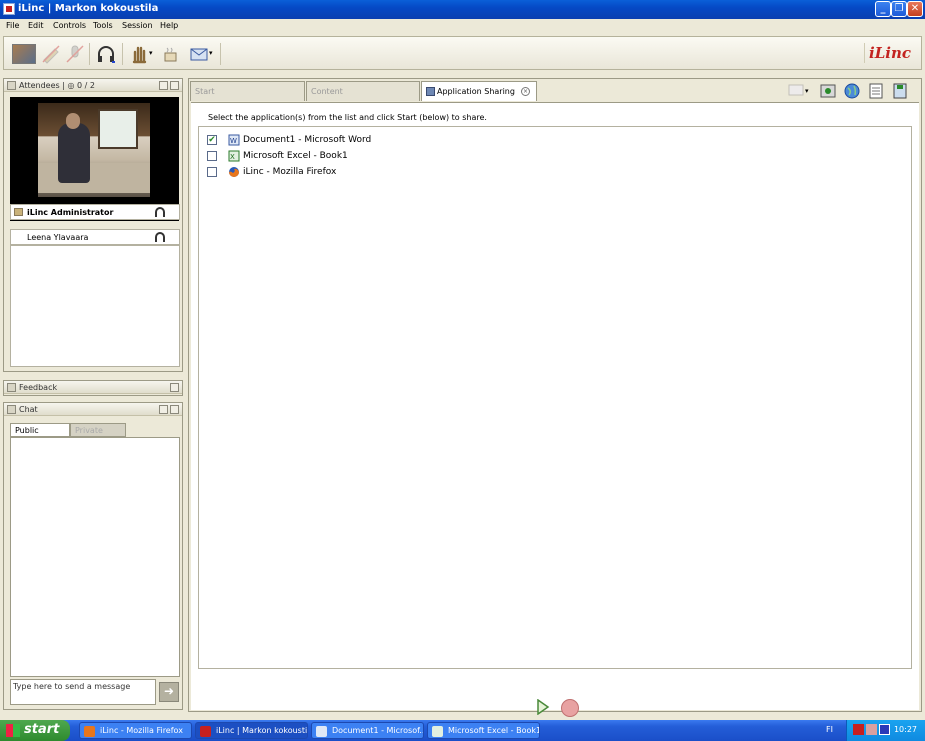  What do you see at coordinates (899, 9) in the screenshot?
I see `maximize-button: ❐` at bounding box center [899, 9].